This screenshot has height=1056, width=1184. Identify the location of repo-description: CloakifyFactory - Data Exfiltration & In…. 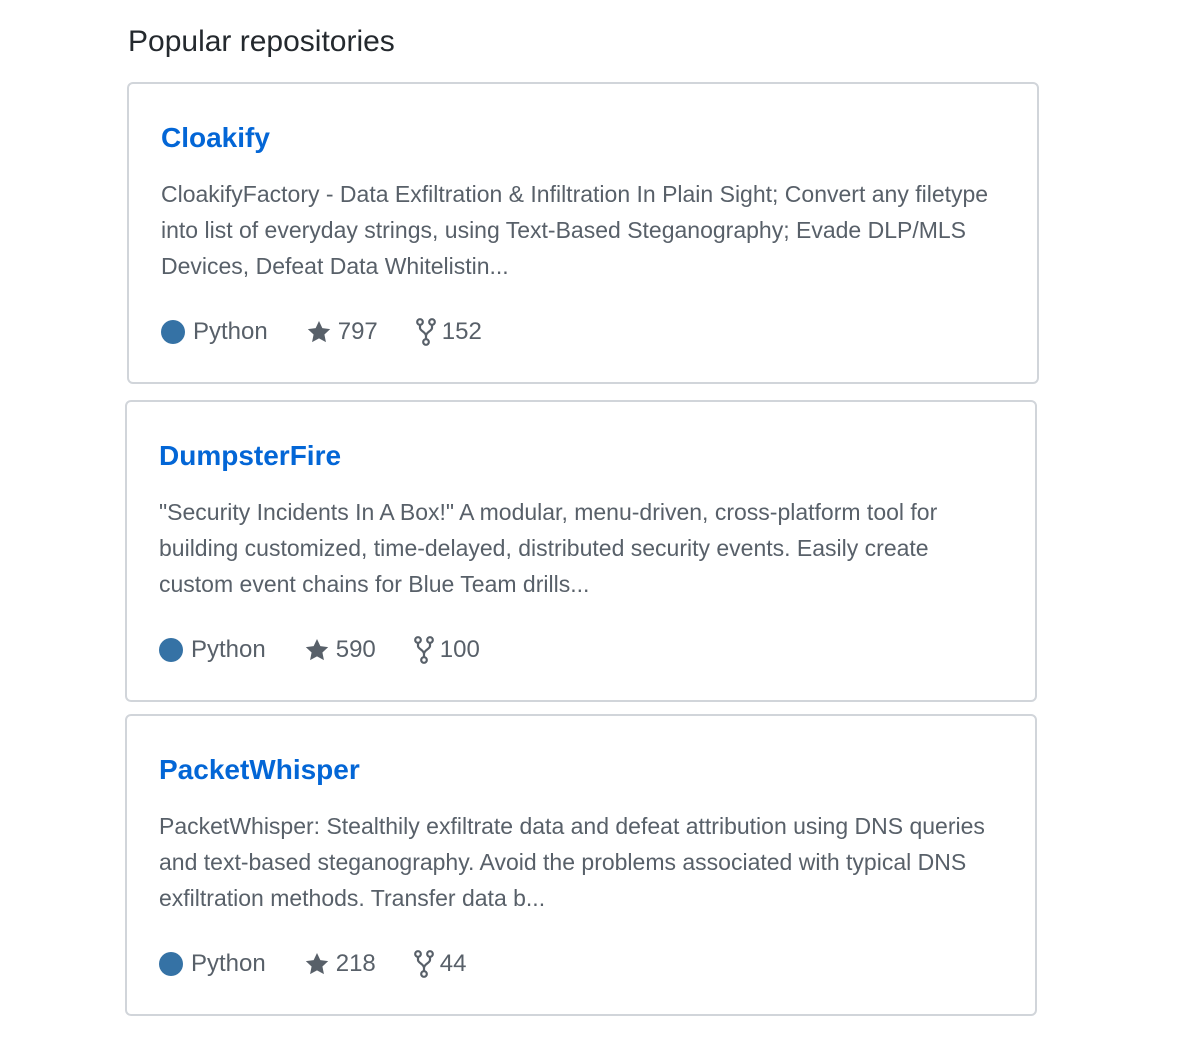
(575, 230).